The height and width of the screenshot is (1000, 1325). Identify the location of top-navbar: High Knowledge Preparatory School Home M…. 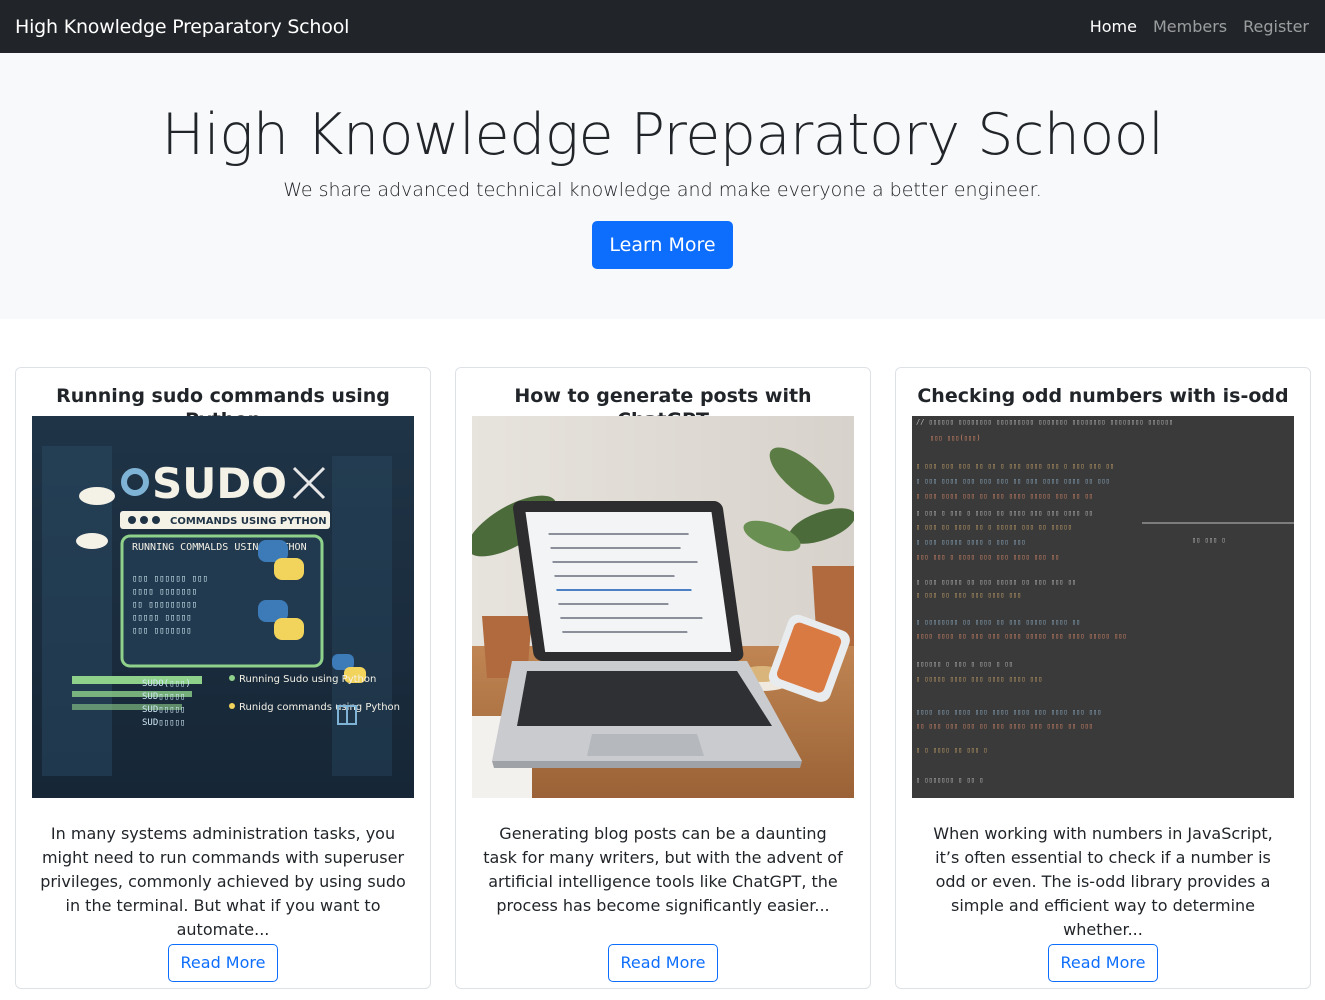
(662, 26).